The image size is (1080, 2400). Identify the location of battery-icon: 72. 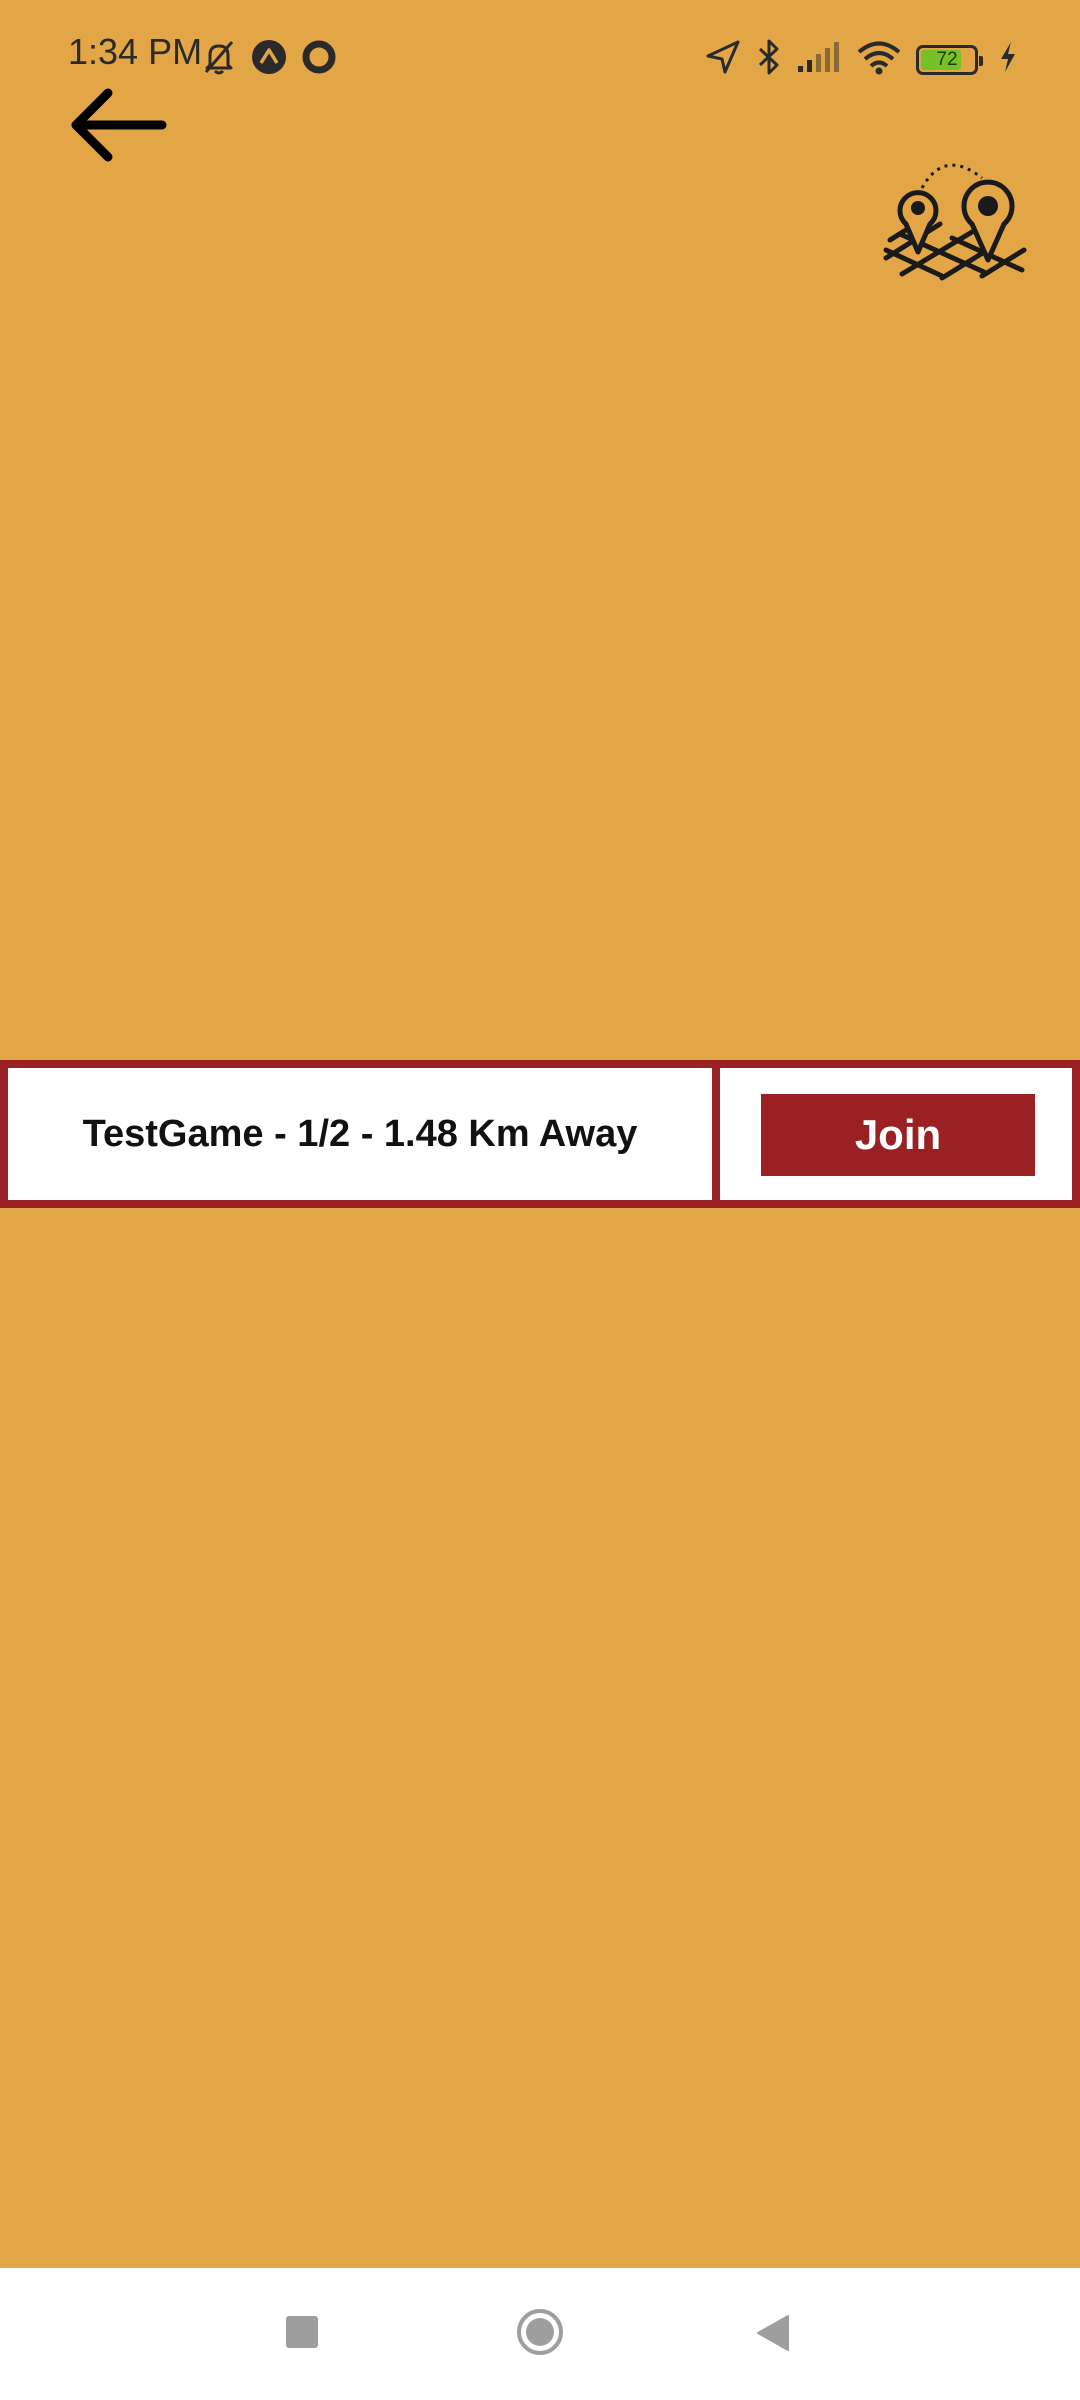
(949, 59).